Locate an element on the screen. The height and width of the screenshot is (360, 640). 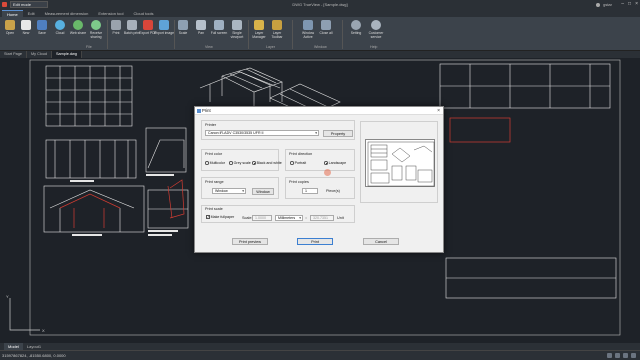
print-direction-group: Print direction Portrait Landscape is located at coordinates (320, 160).